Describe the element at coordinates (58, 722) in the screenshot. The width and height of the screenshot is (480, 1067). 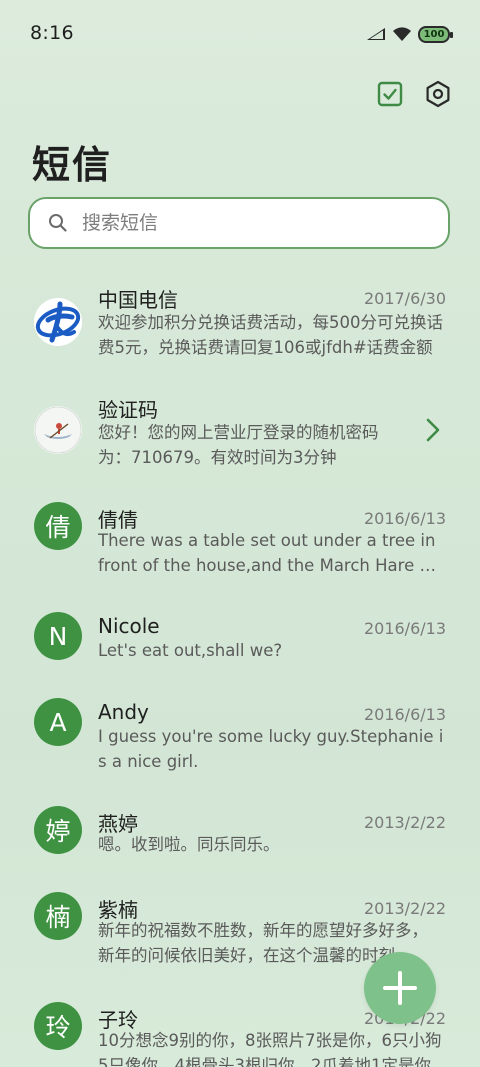
I see `avatar: A` at that location.